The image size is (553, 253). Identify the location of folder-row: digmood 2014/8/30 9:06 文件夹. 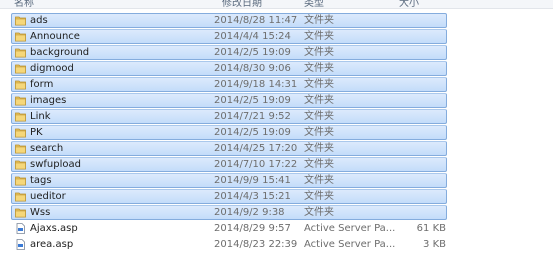
(276, 69).